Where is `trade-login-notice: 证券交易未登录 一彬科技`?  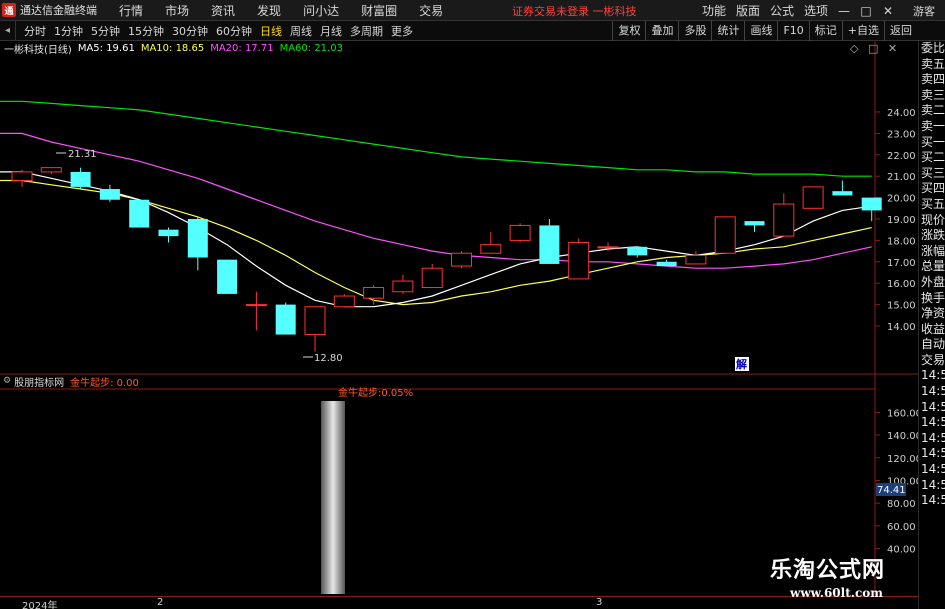 trade-login-notice: 证券交易未登录 一彬科技 is located at coordinates (574, 11).